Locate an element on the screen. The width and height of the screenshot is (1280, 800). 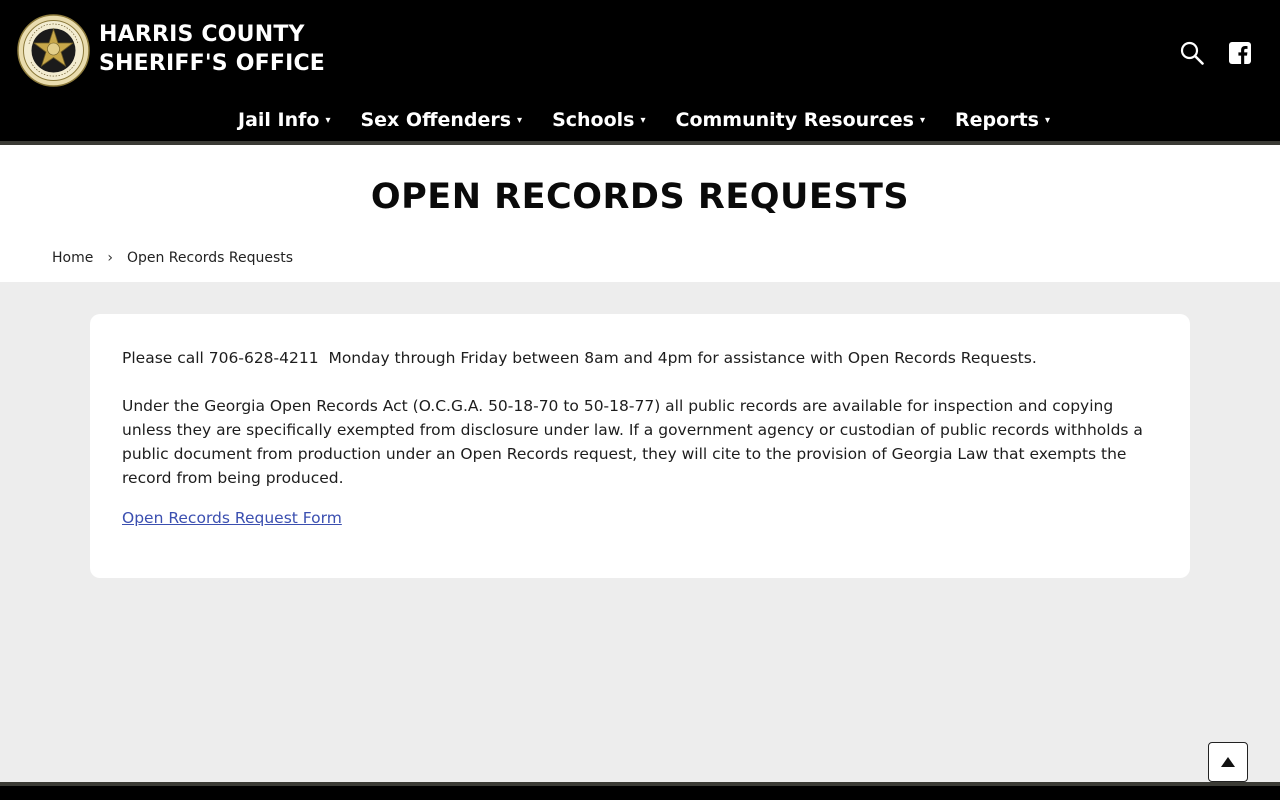
nav-item-jail-info: Jail Info ▾ is located at coordinates (284, 120).